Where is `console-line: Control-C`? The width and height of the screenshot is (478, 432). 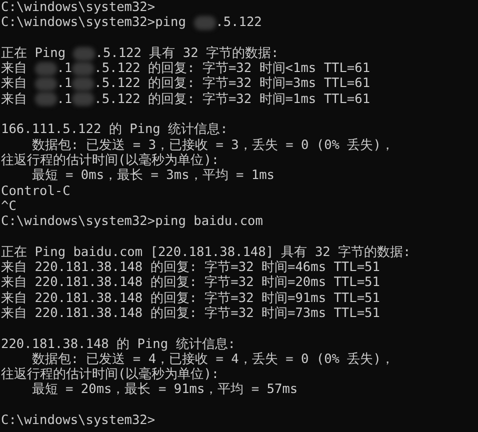
console-line: Control-C is located at coordinates (35, 191).